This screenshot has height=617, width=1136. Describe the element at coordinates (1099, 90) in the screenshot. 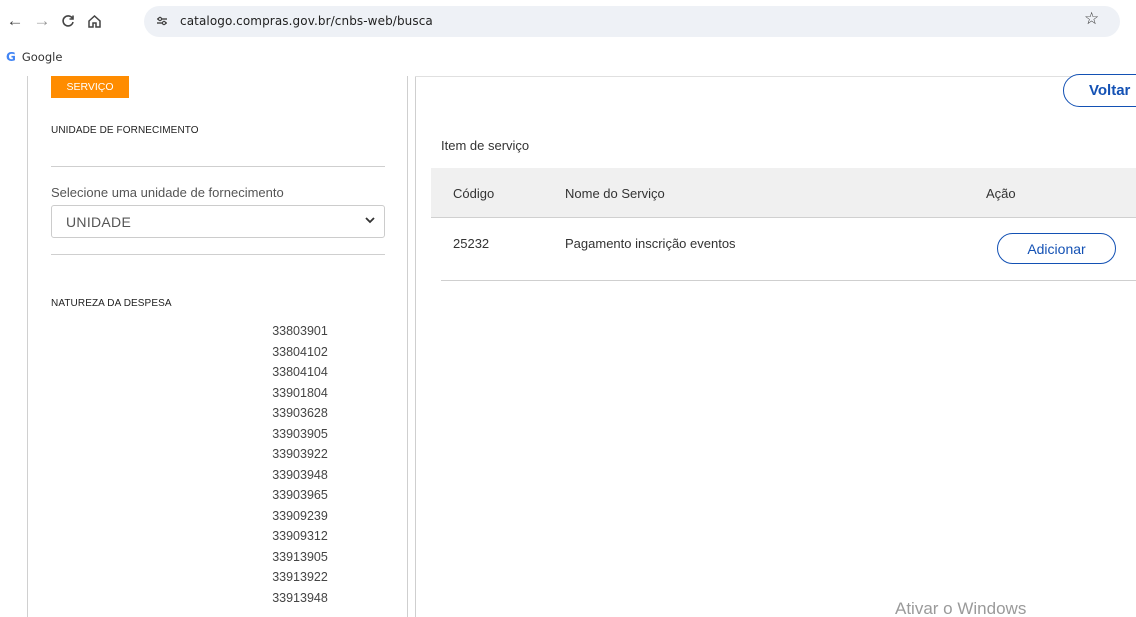

I see `back-button: Voltar` at that location.